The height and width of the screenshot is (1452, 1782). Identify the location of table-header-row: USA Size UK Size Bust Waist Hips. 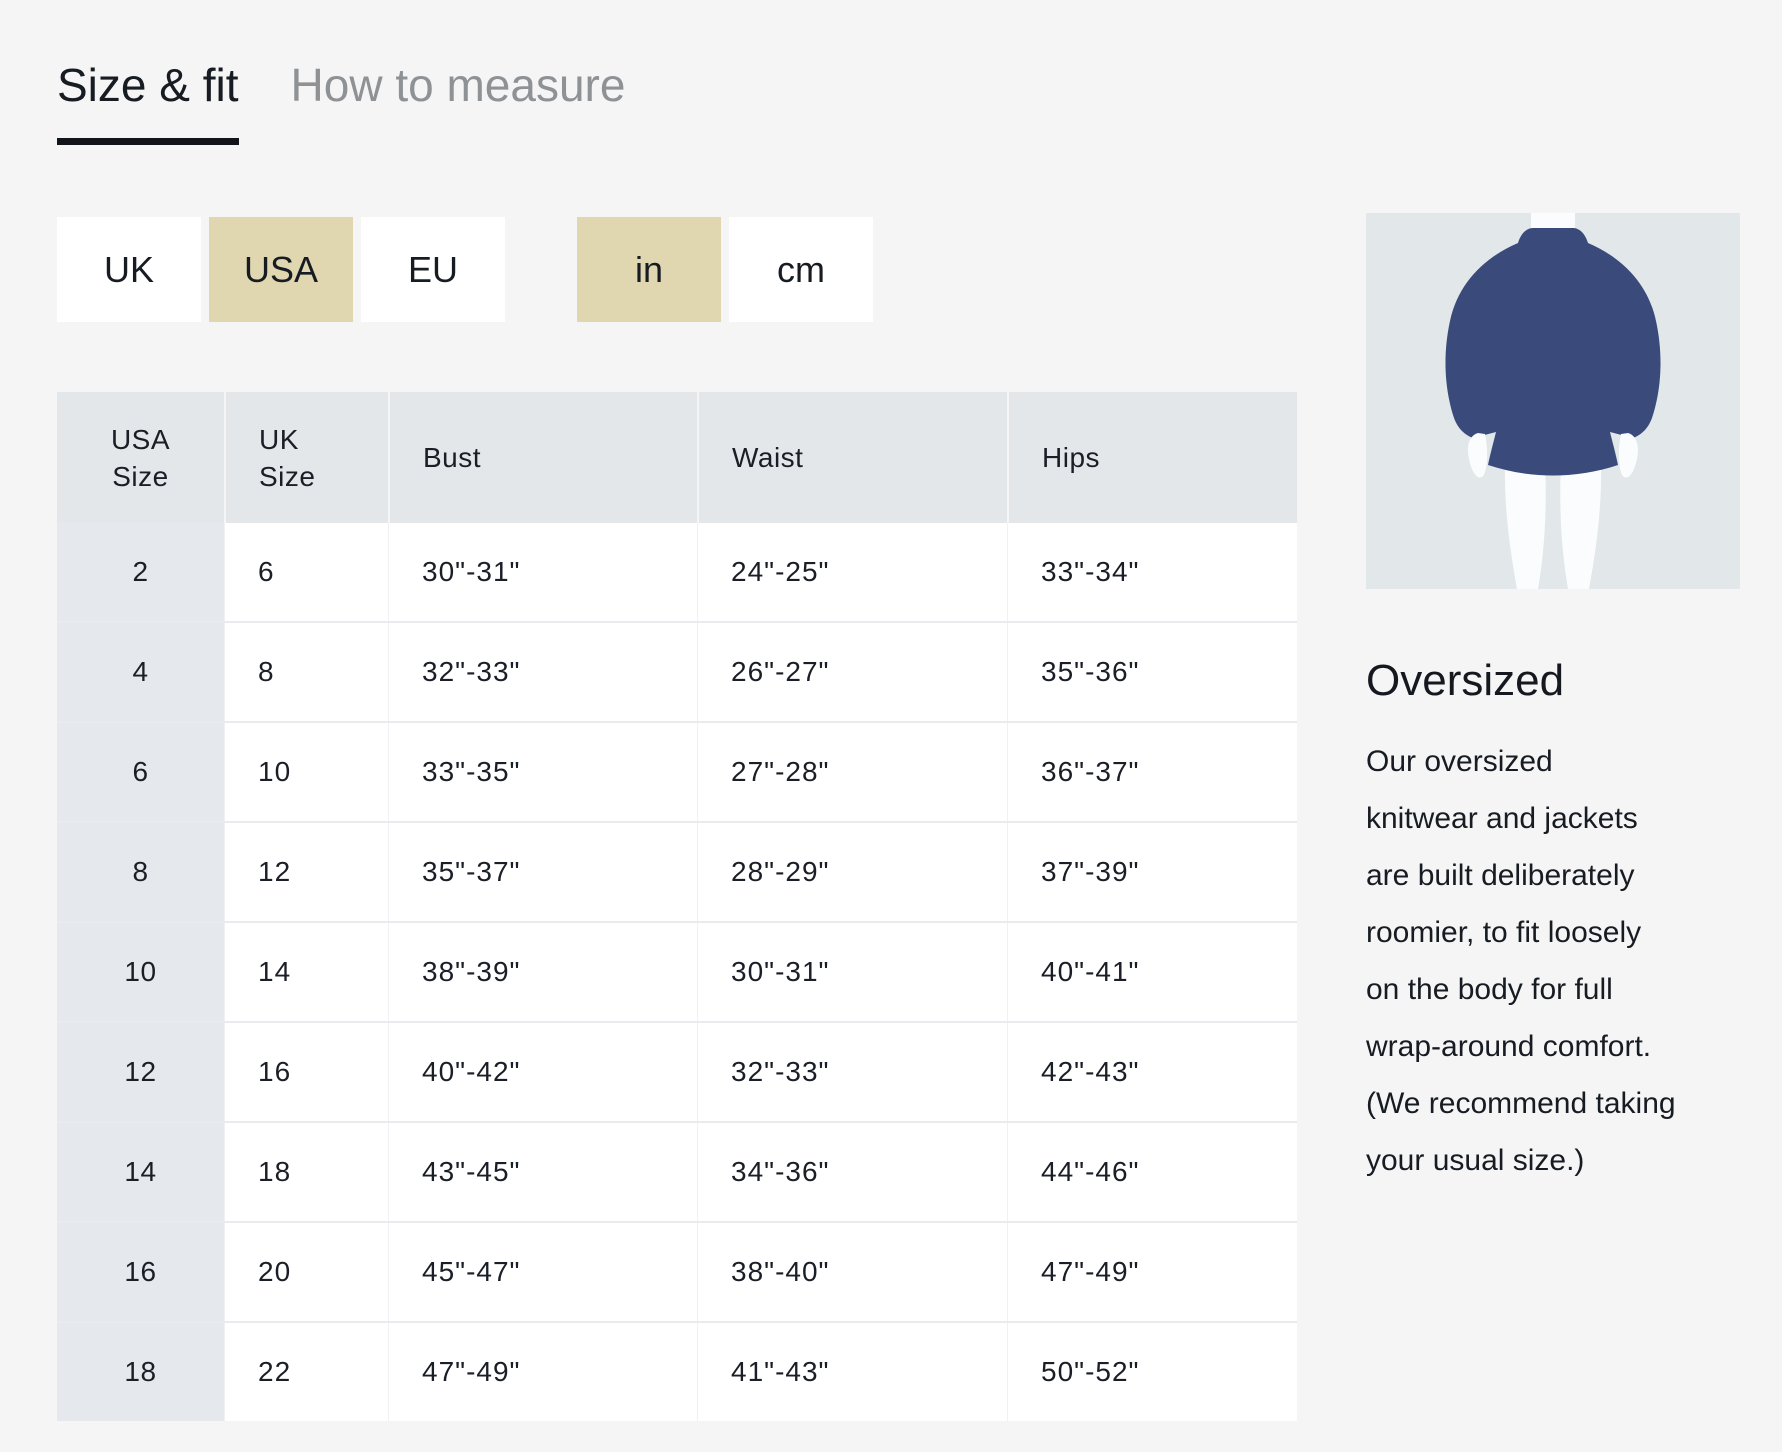
(677, 457).